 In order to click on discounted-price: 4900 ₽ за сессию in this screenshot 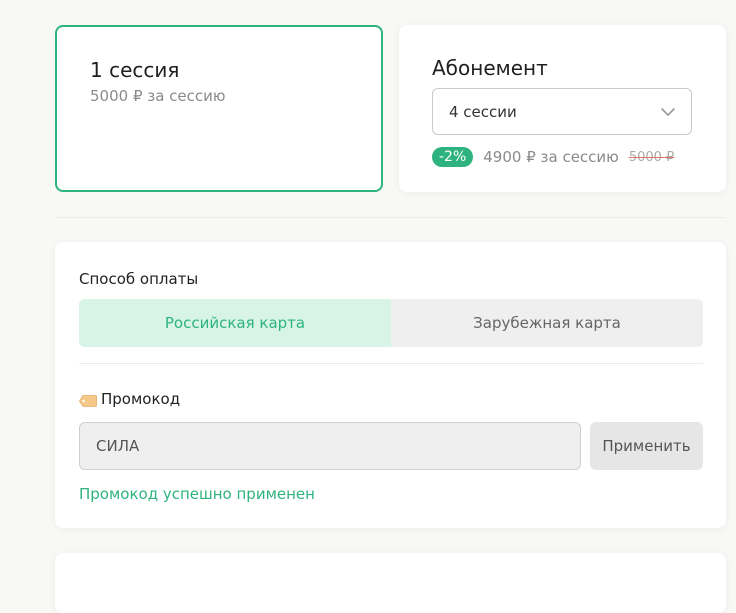, I will do `click(551, 157)`.